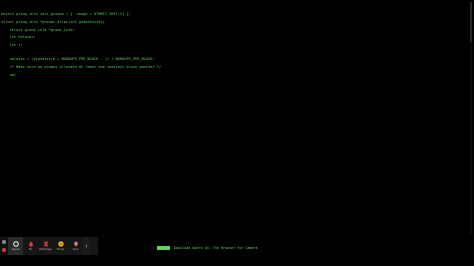 This screenshot has width=474, height=266. What do you see at coordinates (15, 249) in the screenshot?
I see `taskbar-item-label: Opera` at bounding box center [15, 249].